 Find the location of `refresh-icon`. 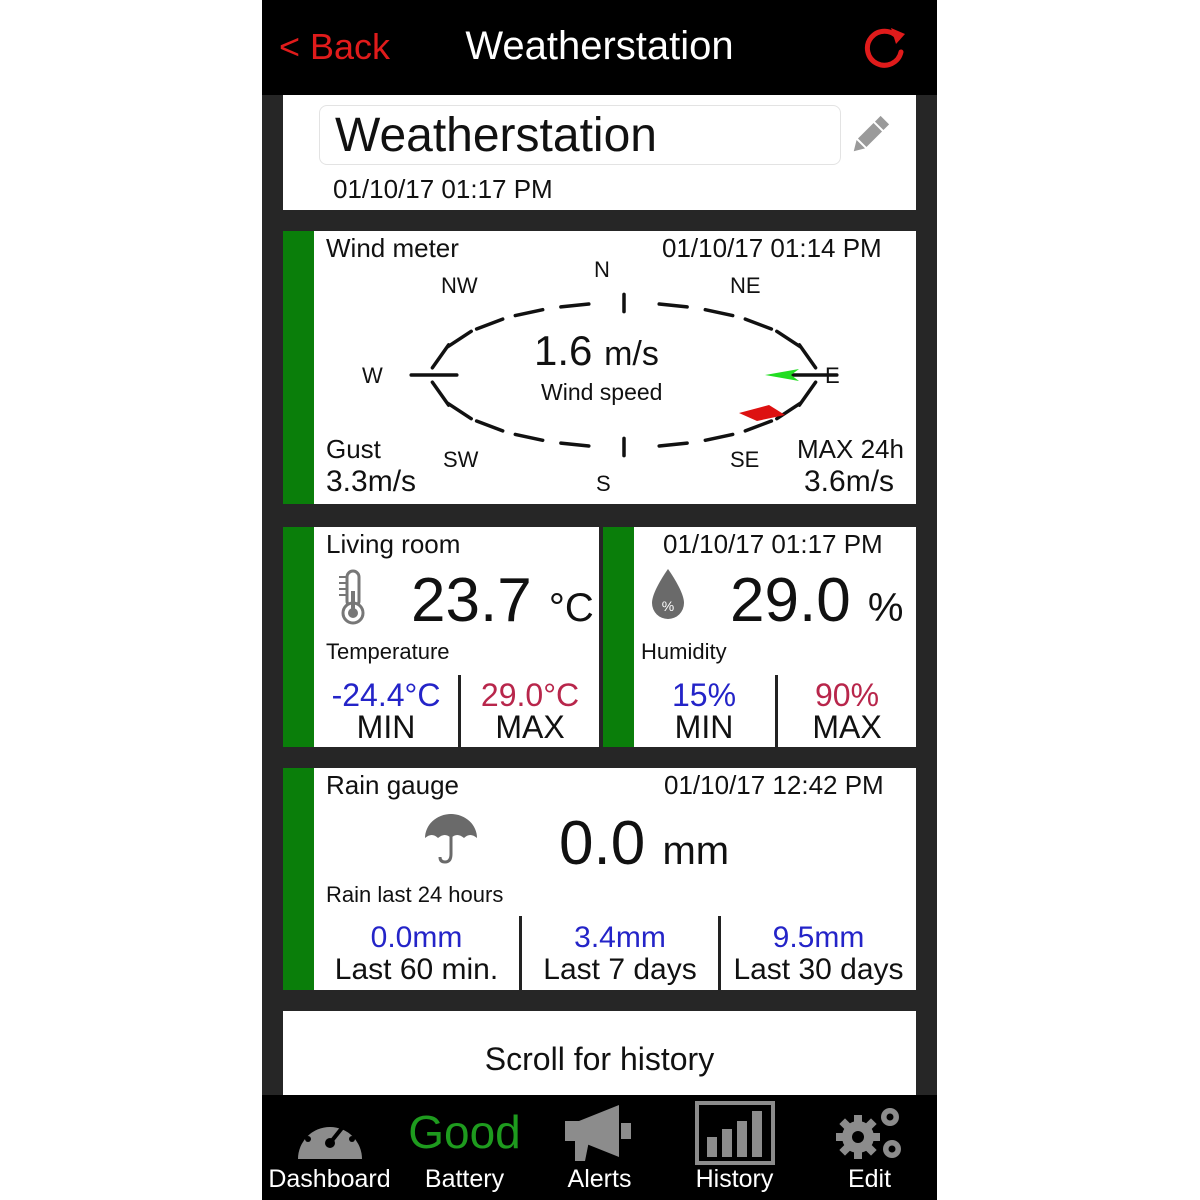

refresh-icon is located at coordinates (884, 48).